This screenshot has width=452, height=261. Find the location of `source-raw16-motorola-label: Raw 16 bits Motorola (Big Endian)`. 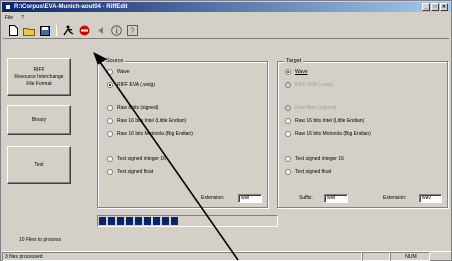

source-raw16-motorola-label: Raw 16 bits Motorola (Big Endian) is located at coordinates (155, 134).